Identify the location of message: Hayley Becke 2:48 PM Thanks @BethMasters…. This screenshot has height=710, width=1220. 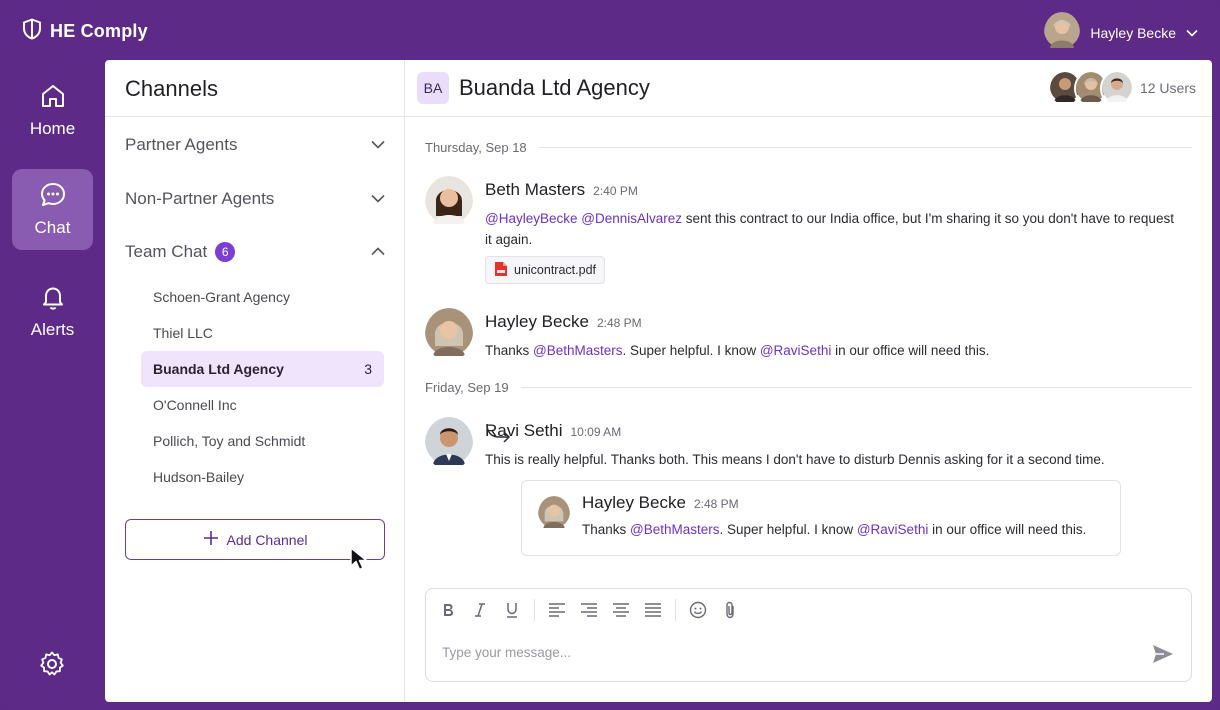
(808, 338).